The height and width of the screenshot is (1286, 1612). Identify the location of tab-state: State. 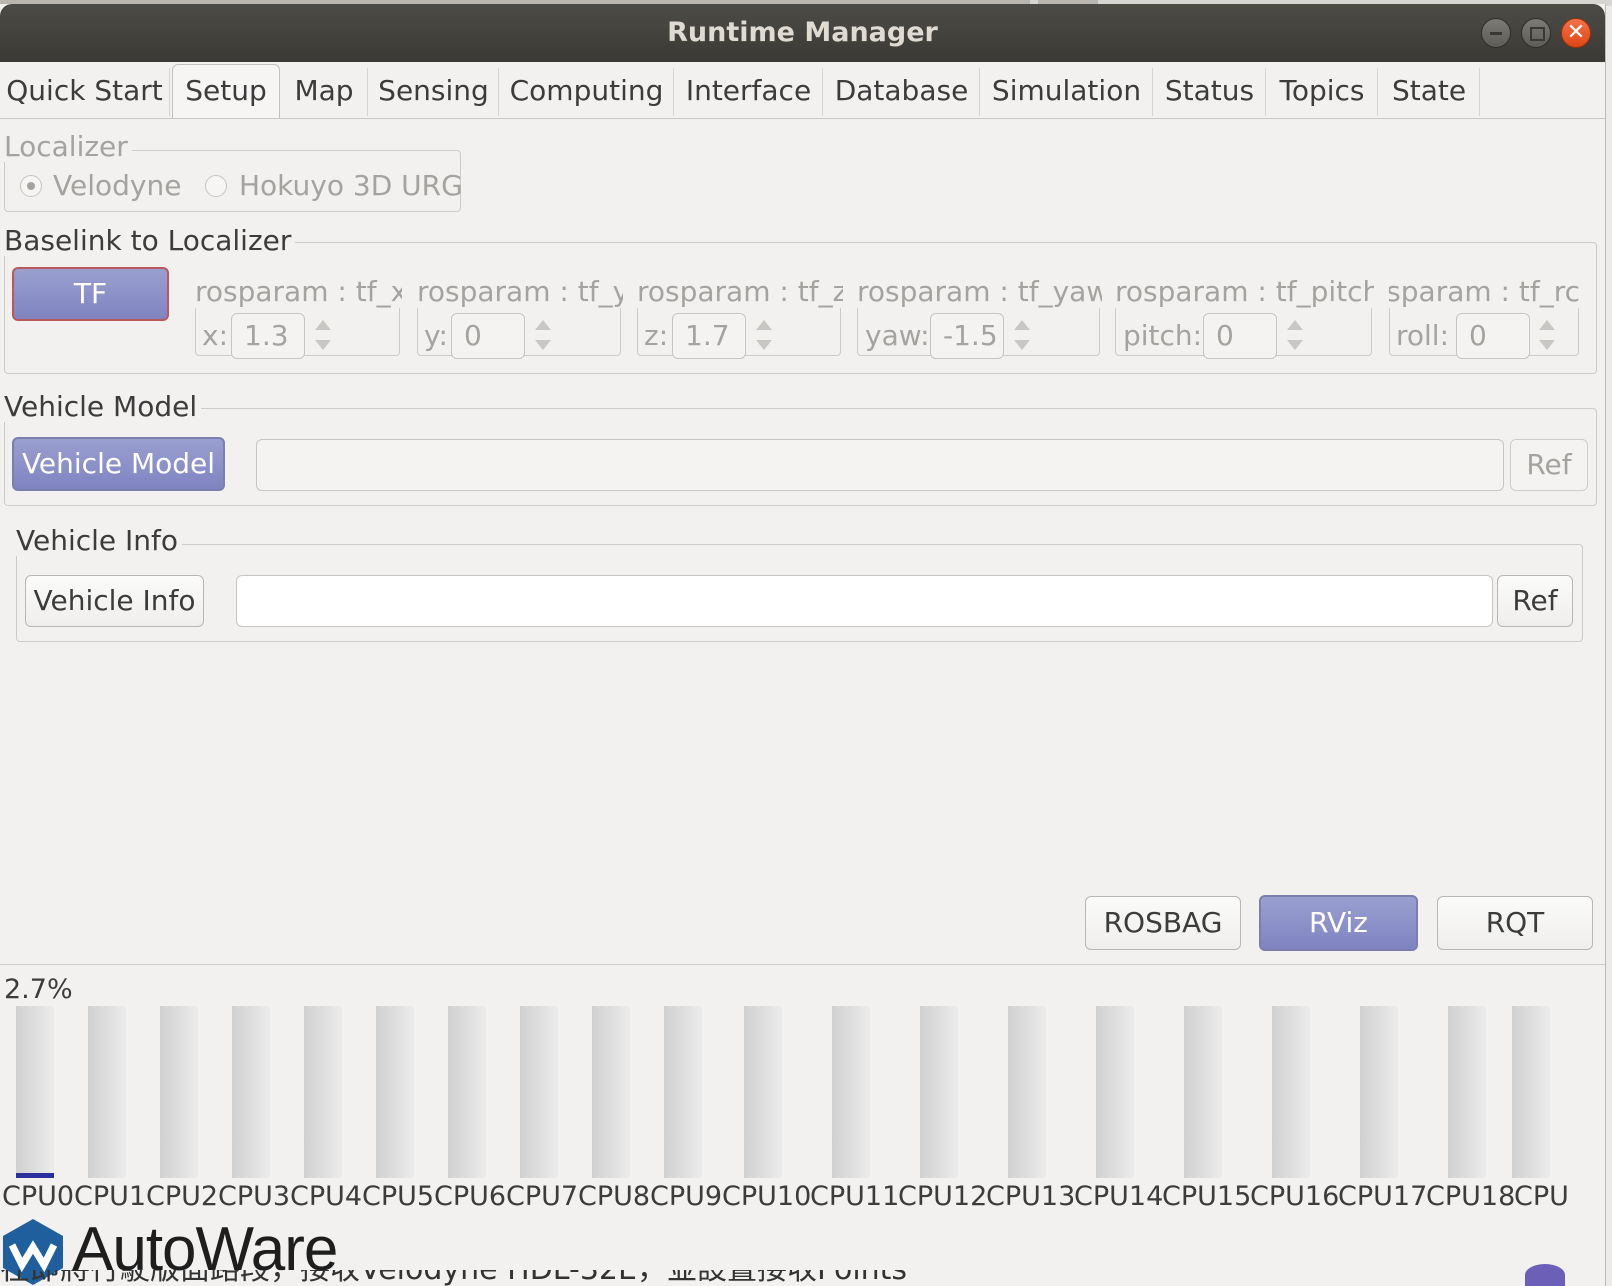
(1429, 92).